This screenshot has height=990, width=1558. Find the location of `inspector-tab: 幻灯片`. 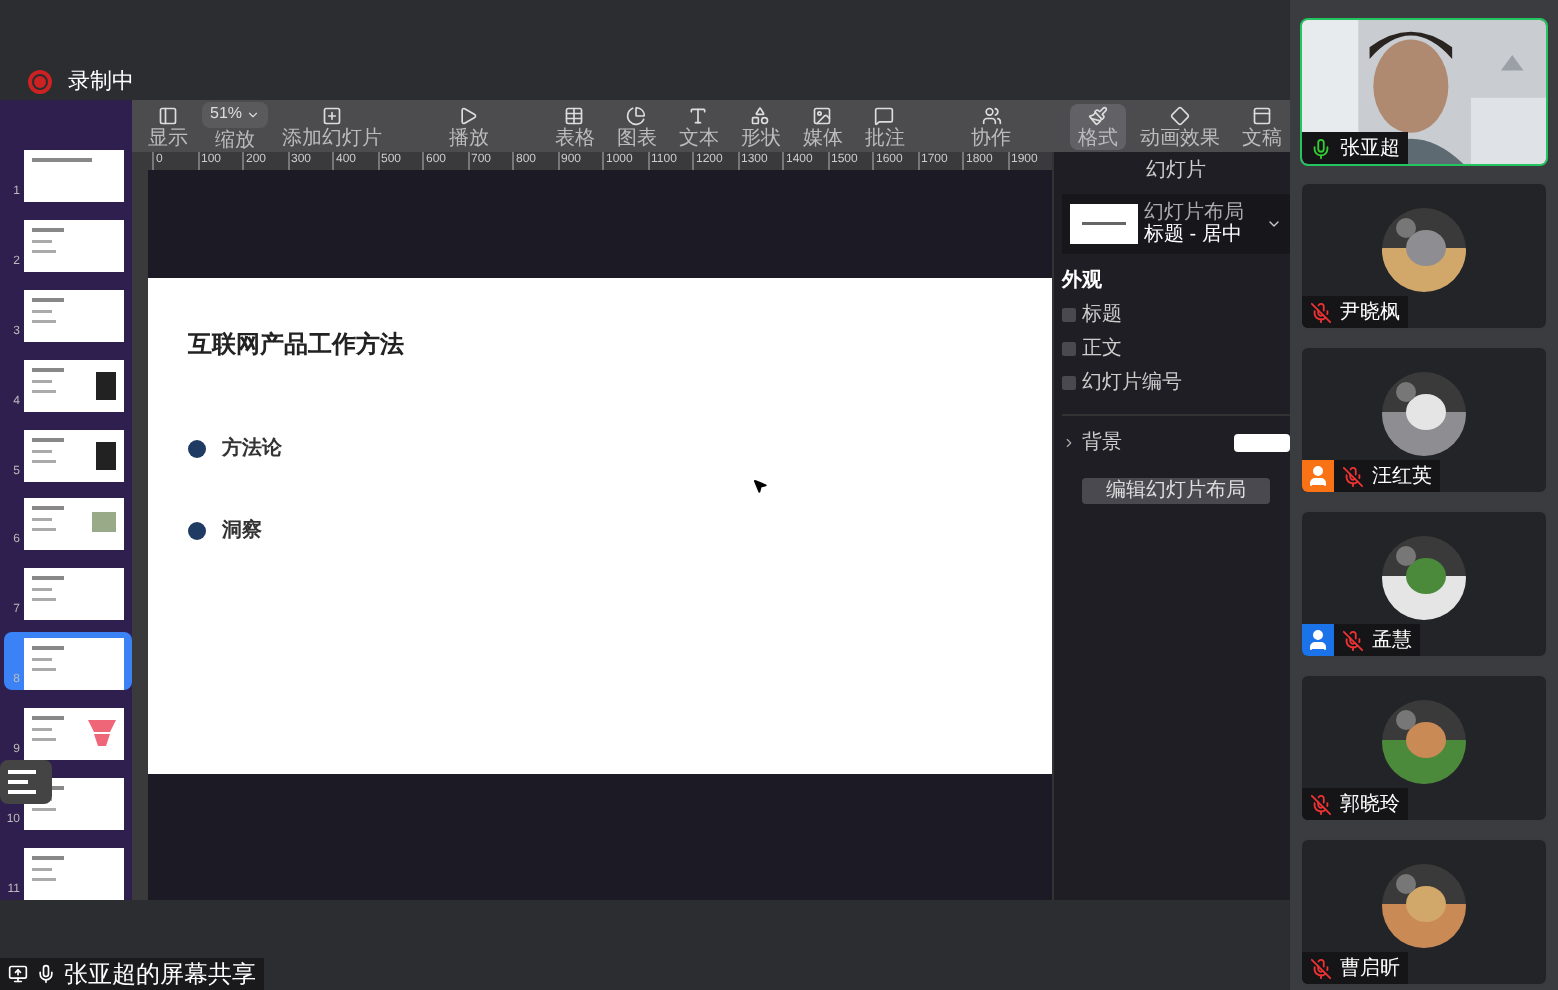

inspector-tab: 幻灯片 is located at coordinates (1176, 171).